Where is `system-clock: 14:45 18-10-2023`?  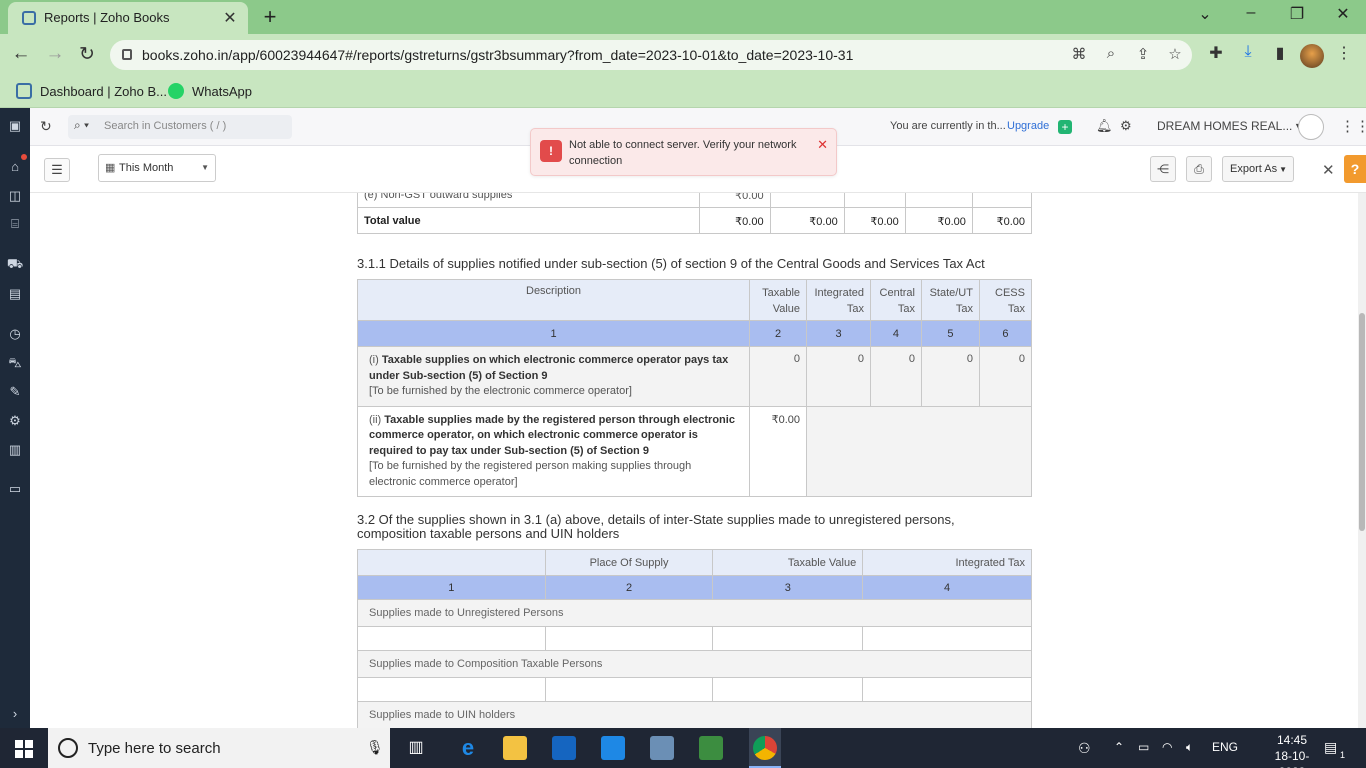
system-clock: 14:45 18-10-2023 is located at coordinates (1292, 750).